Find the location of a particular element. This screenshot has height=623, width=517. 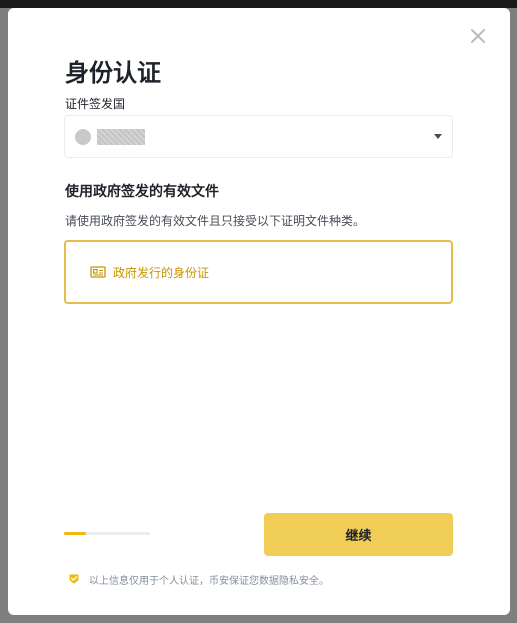

shield-check-icon is located at coordinates (74, 579).